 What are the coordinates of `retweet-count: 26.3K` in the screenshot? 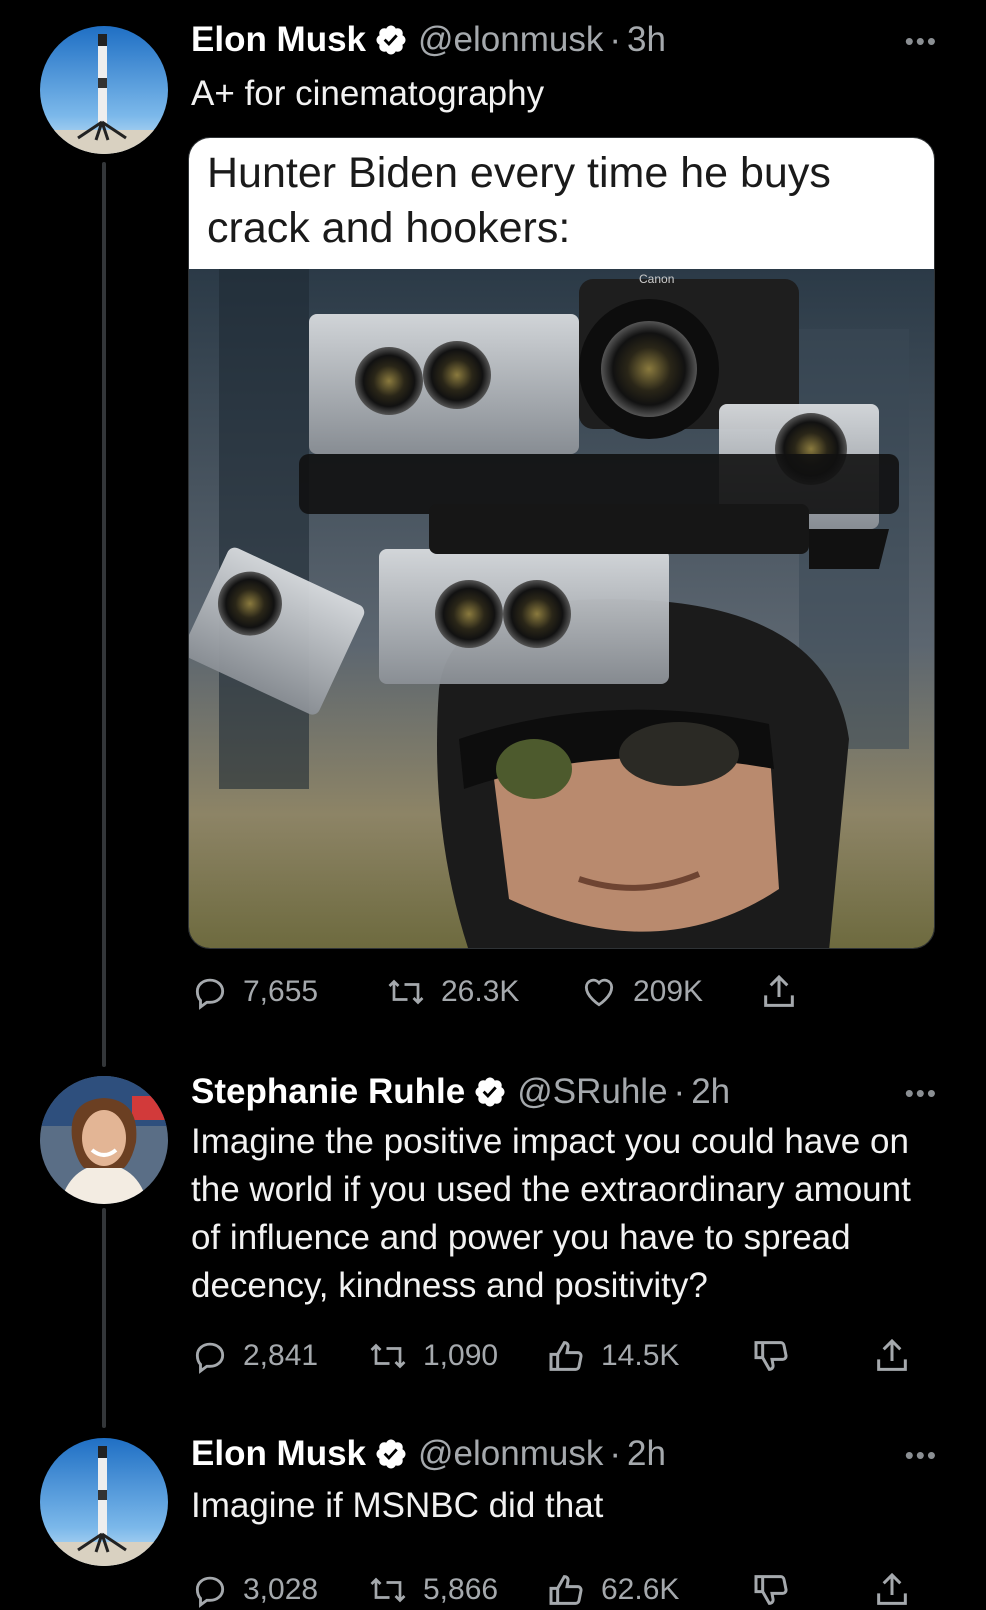 It's located at (480, 991).